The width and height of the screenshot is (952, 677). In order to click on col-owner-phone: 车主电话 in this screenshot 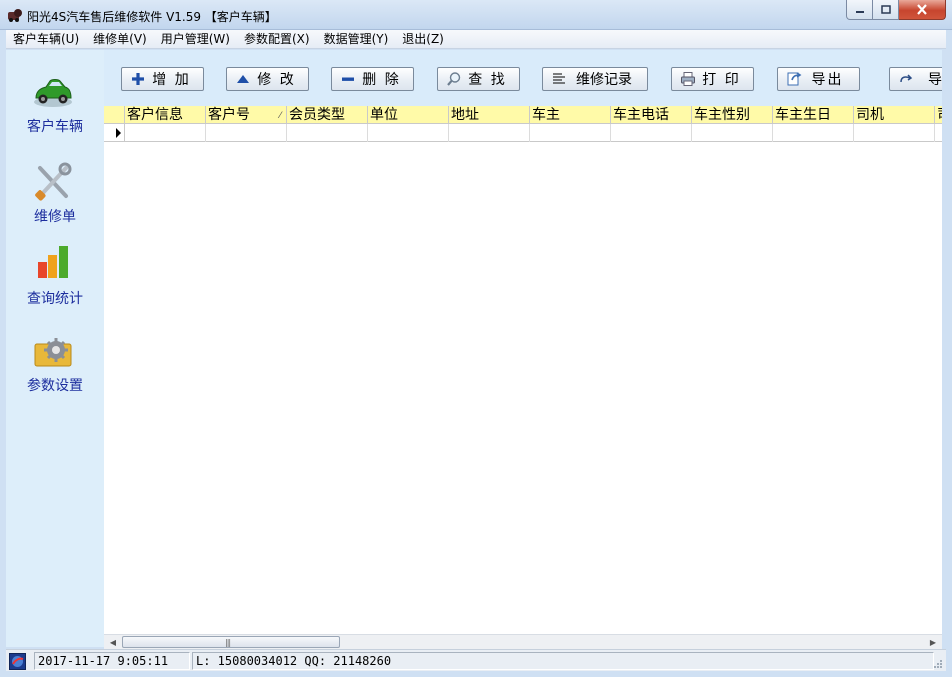, I will do `click(651, 115)`.